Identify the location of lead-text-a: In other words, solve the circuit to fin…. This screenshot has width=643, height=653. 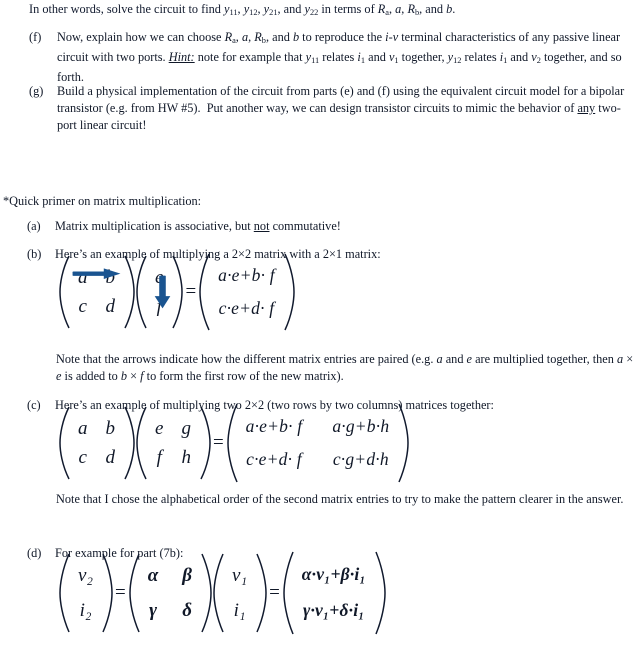
(126, 9).